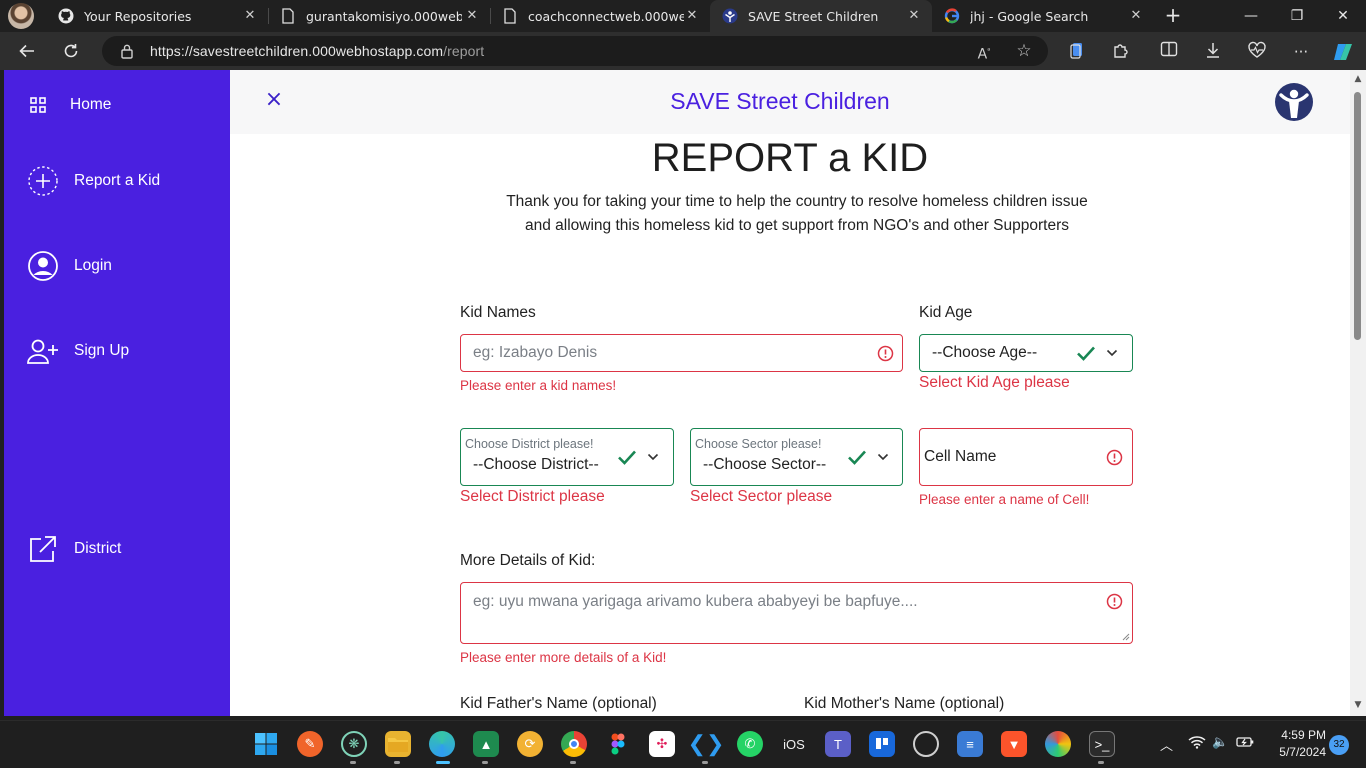  What do you see at coordinates (443, 762) in the screenshot?
I see `active-indicator` at bounding box center [443, 762].